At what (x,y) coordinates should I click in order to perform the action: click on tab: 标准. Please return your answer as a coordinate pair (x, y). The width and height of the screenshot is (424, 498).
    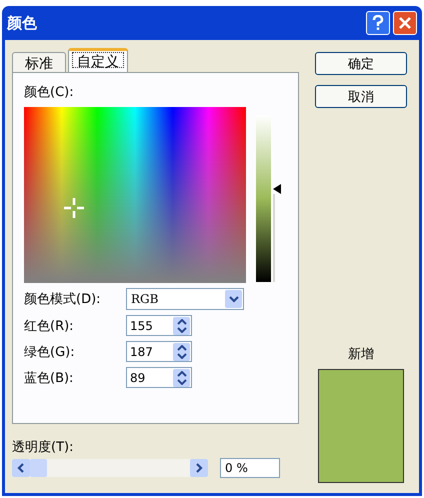
    Looking at the image, I should click on (39, 62).